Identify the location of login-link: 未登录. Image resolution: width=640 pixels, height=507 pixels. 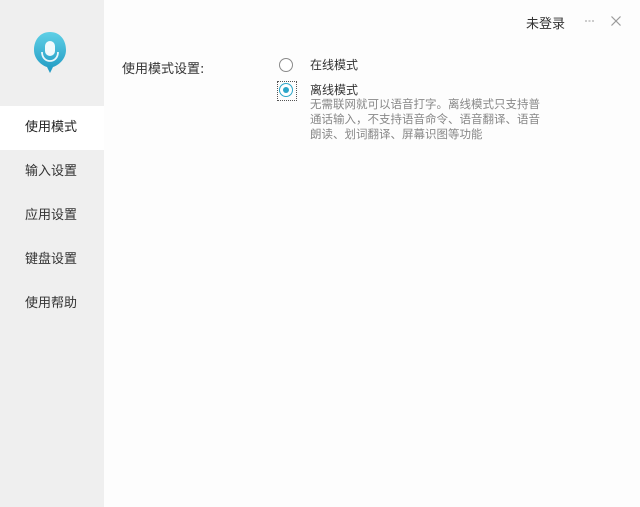
(545, 22).